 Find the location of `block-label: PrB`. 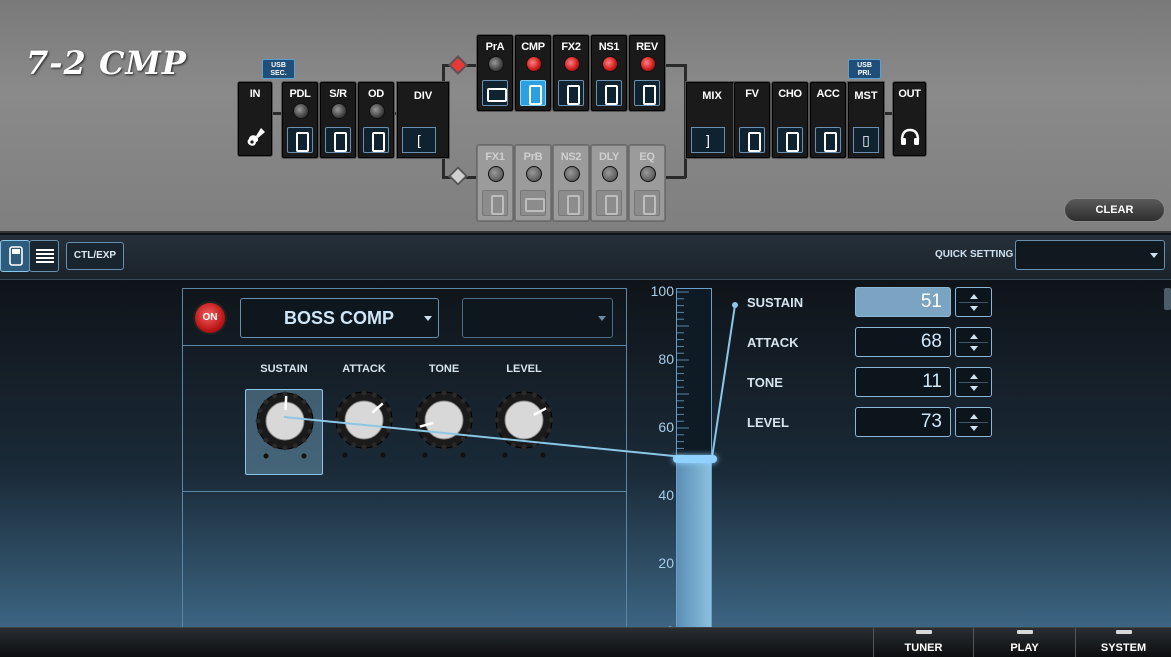

block-label: PrB is located at coordinates (533, 157).